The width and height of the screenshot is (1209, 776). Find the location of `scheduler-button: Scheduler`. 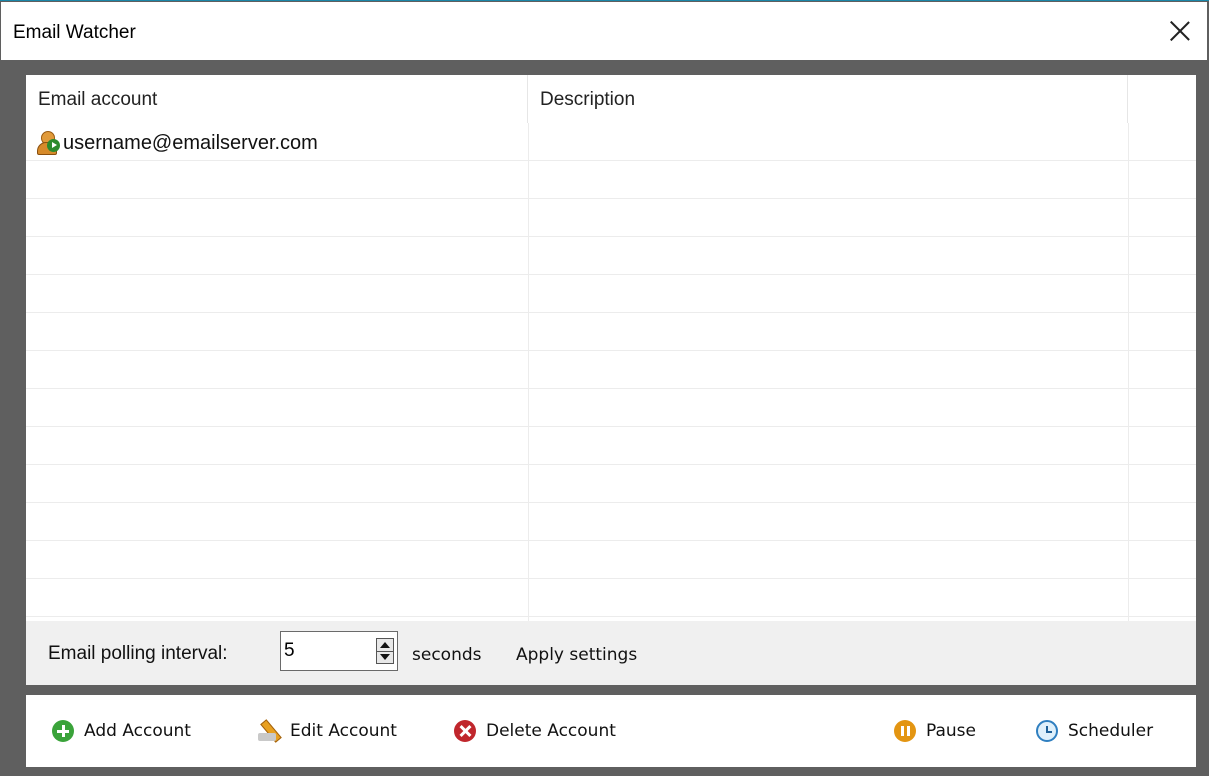

scheduler-button: Scheduler is located at coordinates (1094, 731).